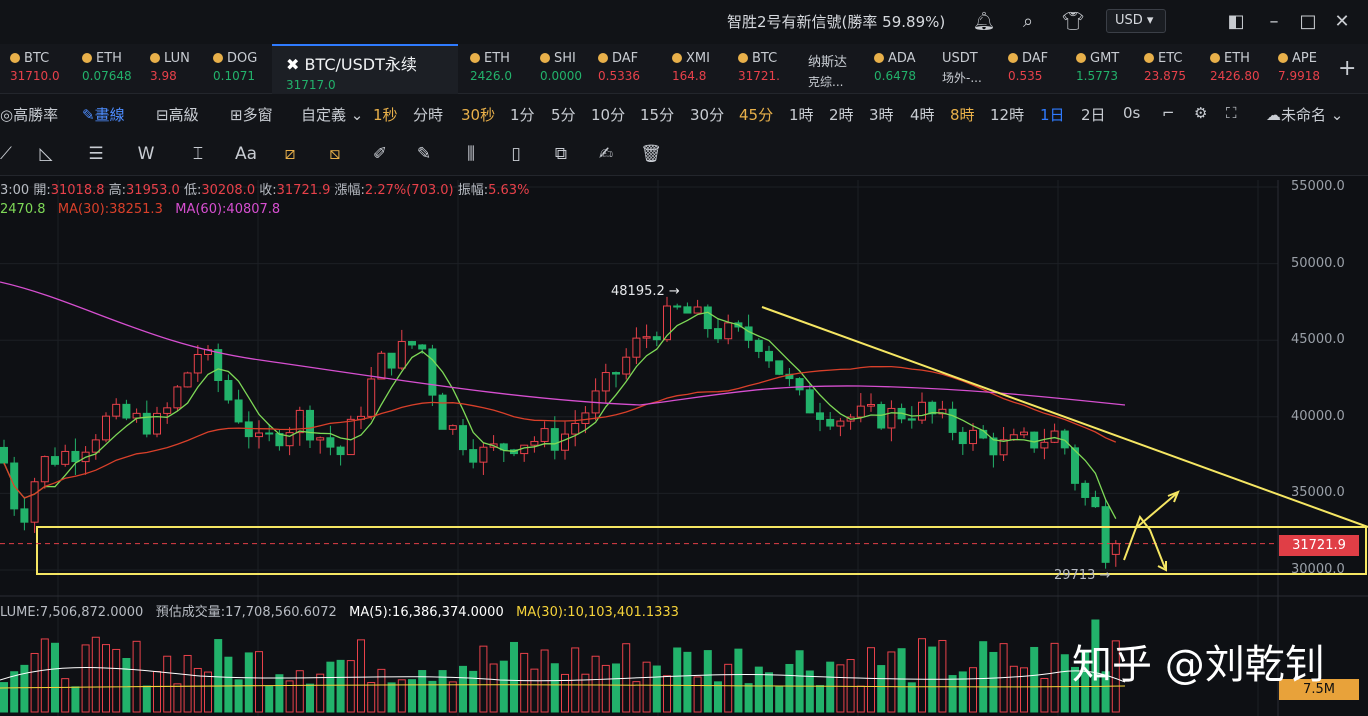 Image resolution: width=1368 pixels, height=716 pixels. What do you see at coordinates (1319, 545) in the screenshot?
I see `last-price-tag: 31721.9` at bounding box center [1319, 545].